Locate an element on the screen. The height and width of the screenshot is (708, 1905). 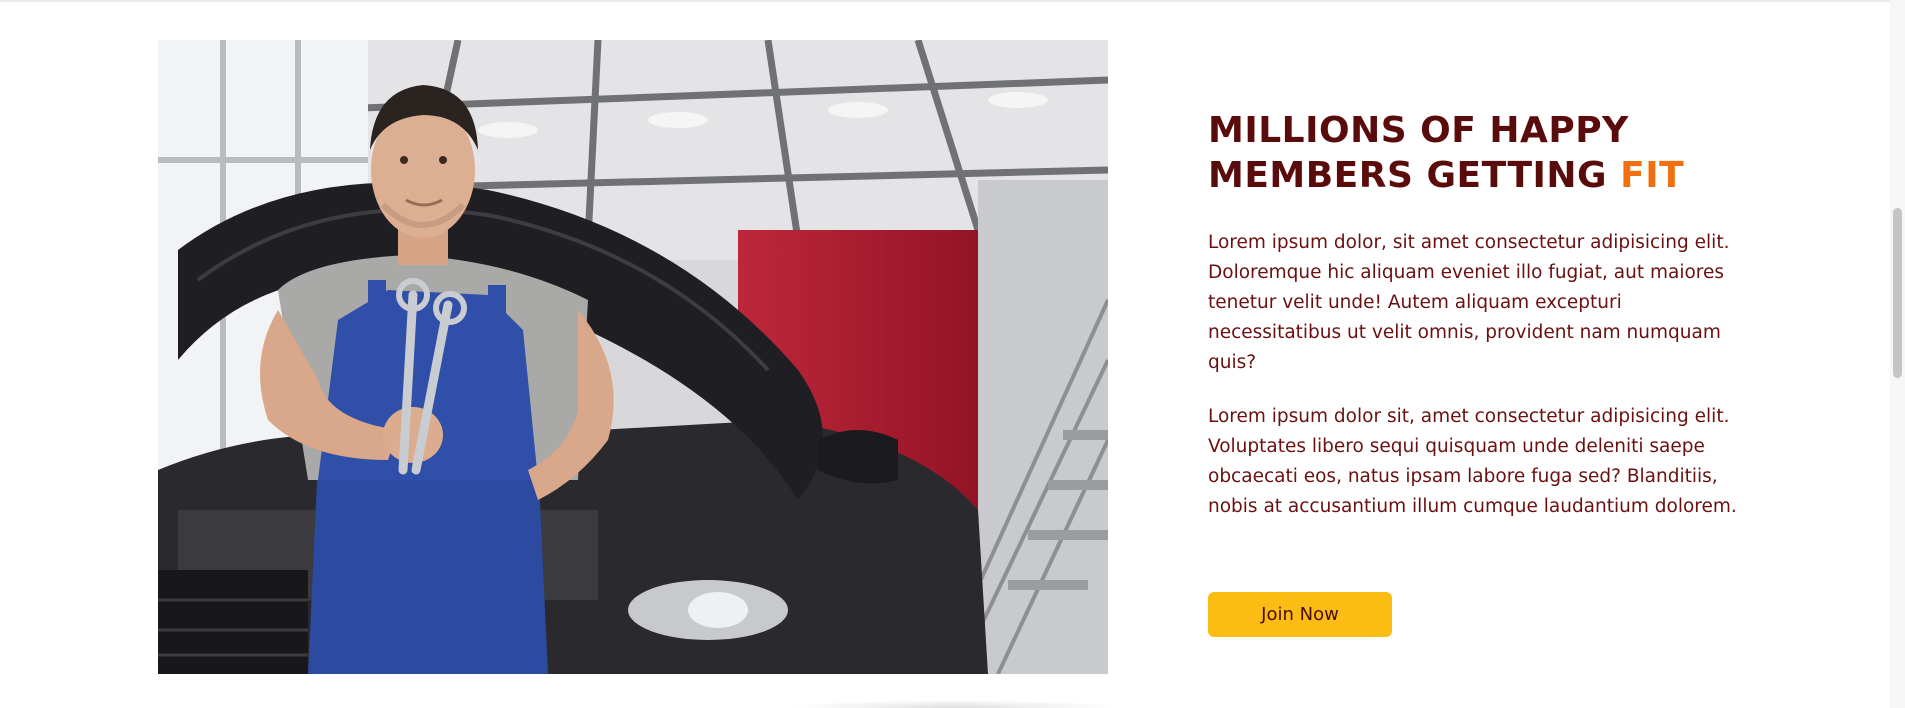
top-divider is located at coordinates (945, 1).